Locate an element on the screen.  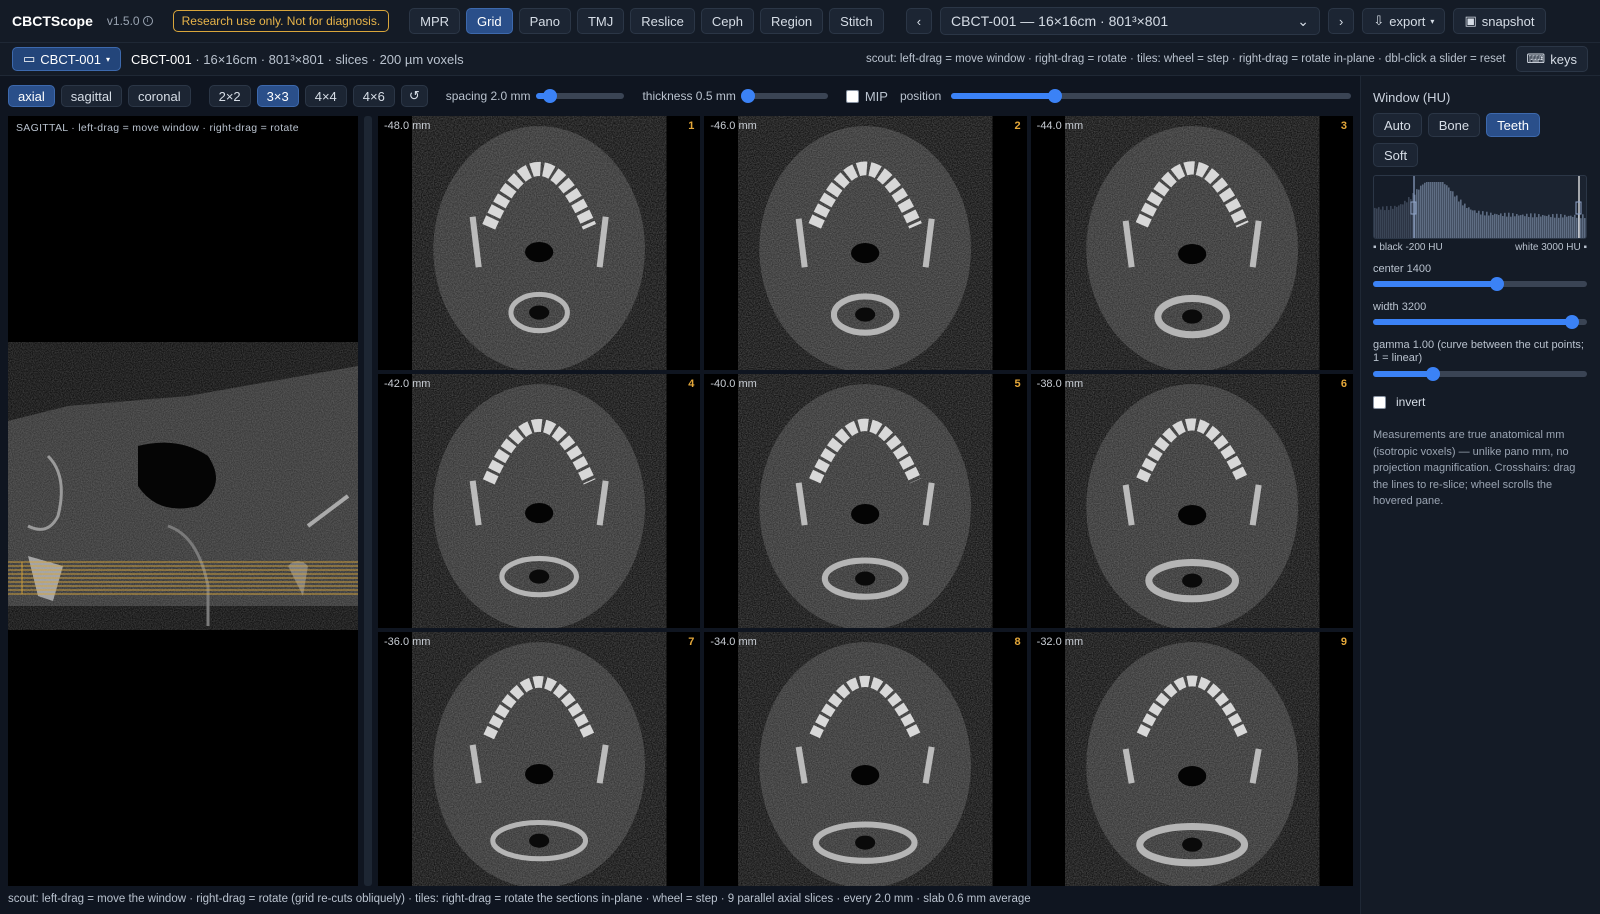
position-slider-thumb is located at coordinates (1055, 96).